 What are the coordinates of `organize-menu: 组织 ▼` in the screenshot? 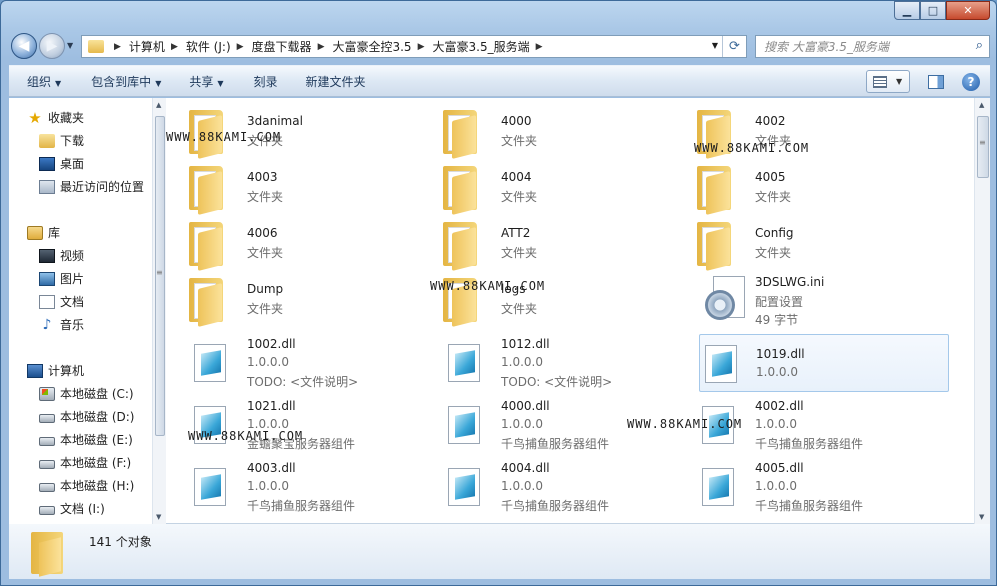 It's located at (44, 81).